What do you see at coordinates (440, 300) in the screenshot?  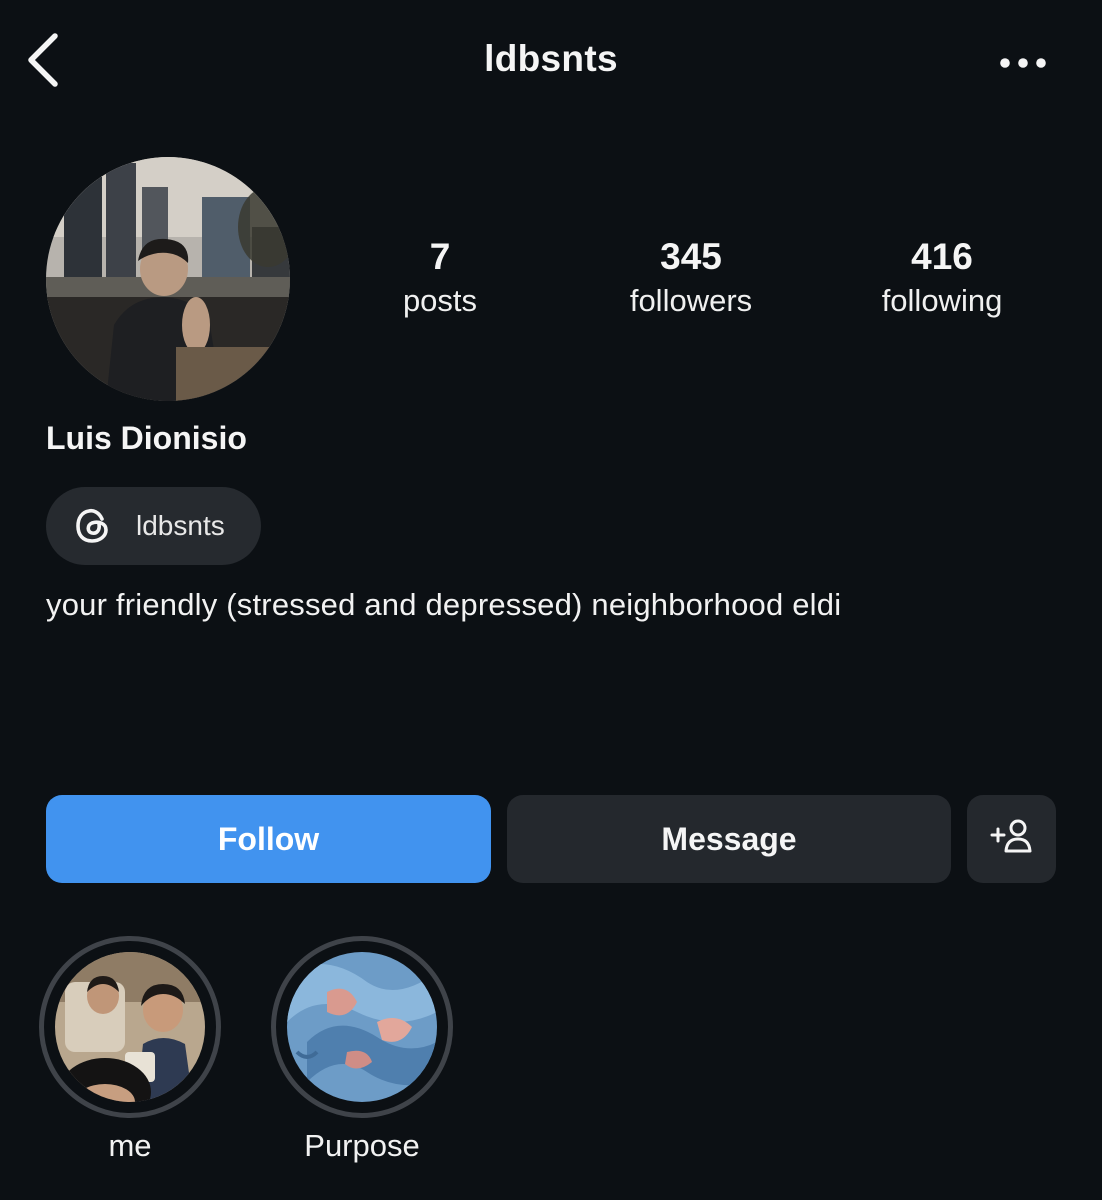 I see `posts-label: posts` at bounding box center [440, 300].